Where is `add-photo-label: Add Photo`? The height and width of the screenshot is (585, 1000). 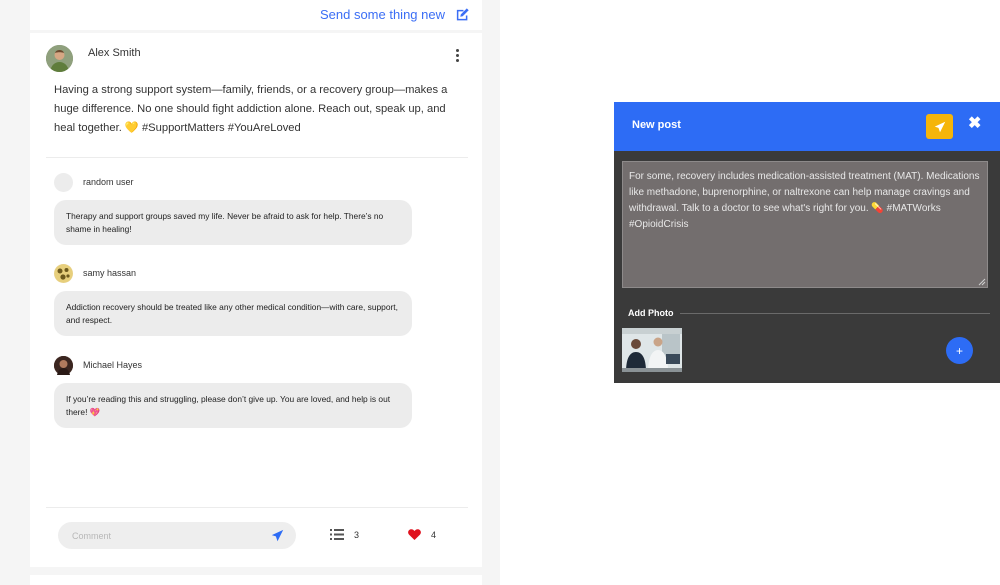
add-photo-label: Add Photo is located at coordinates (651, 313).